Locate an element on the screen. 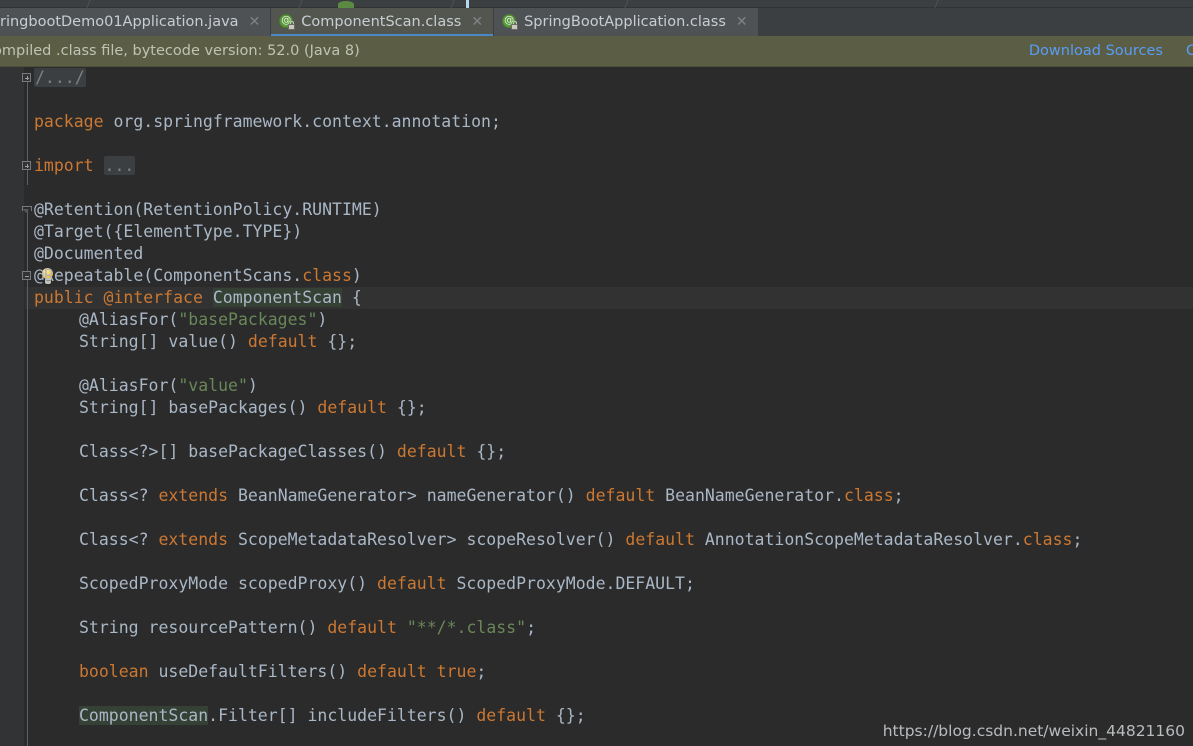 The image size is (1193, 746). code-line-target: @Target({ElementType.TYPE}) is located at coordinates (168, 231).